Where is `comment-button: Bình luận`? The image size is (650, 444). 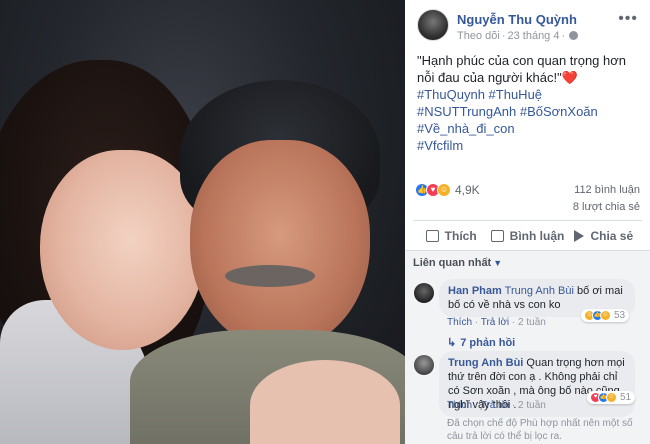
comment-button: Bình luận is located at coordinates (527, 235).